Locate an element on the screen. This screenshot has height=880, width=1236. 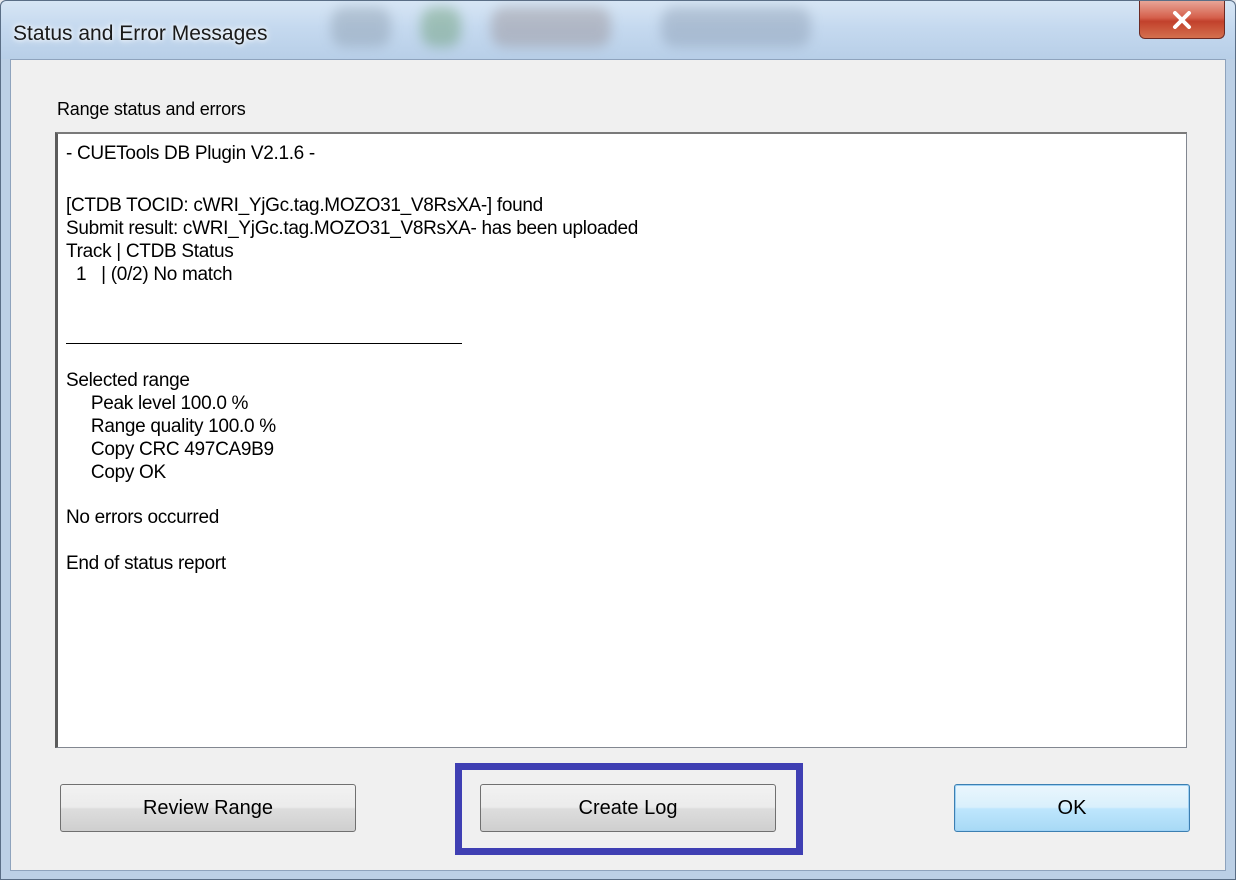
title-bar: Status and Error Messages is located at coordinates (618, 30).